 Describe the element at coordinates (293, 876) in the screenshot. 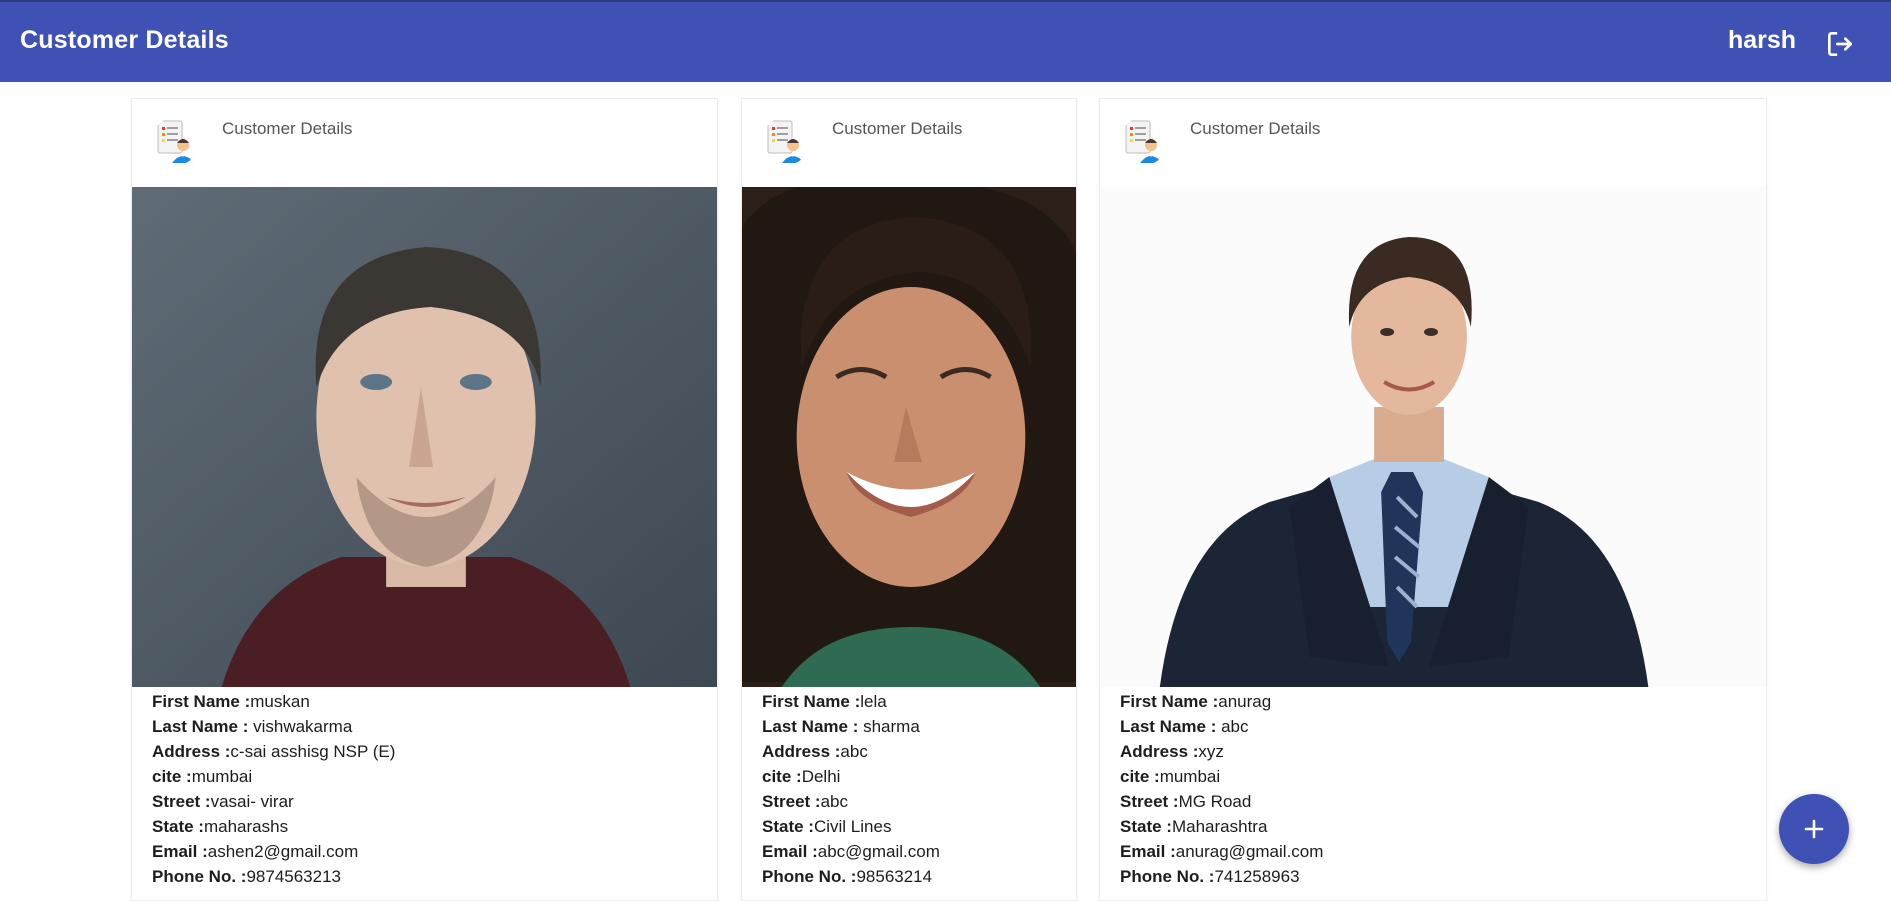

I see `phone-value: 9874563213` at that location.